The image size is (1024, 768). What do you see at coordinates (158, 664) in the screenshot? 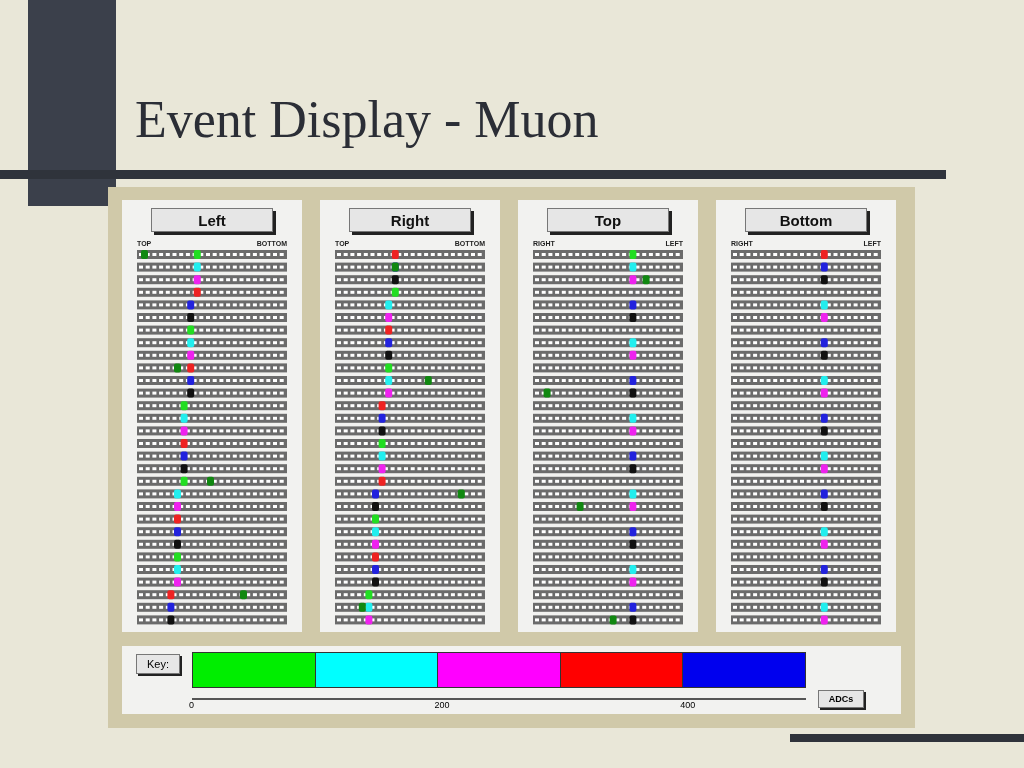
I see `key-button: Key:` at bounding box center [158, 664].